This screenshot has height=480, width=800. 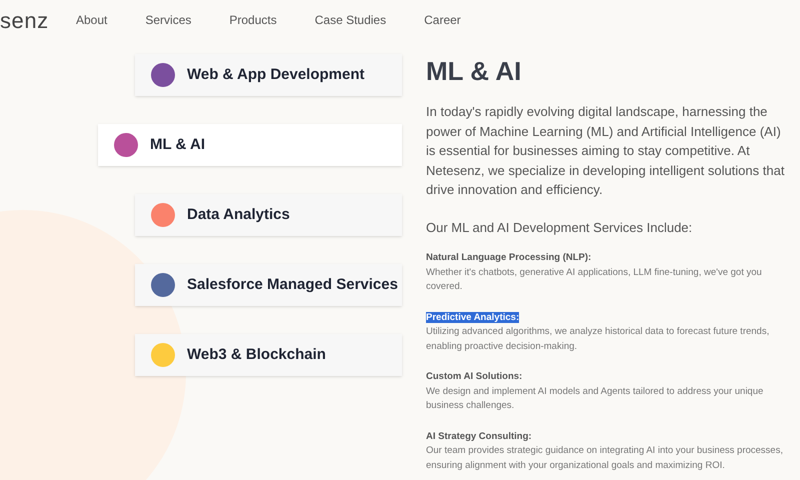 What do you see at coordinates (474, 376) in the screenshot?
I see `service-heading: Custom AI Solutions:` at bounding box center [474, 376].